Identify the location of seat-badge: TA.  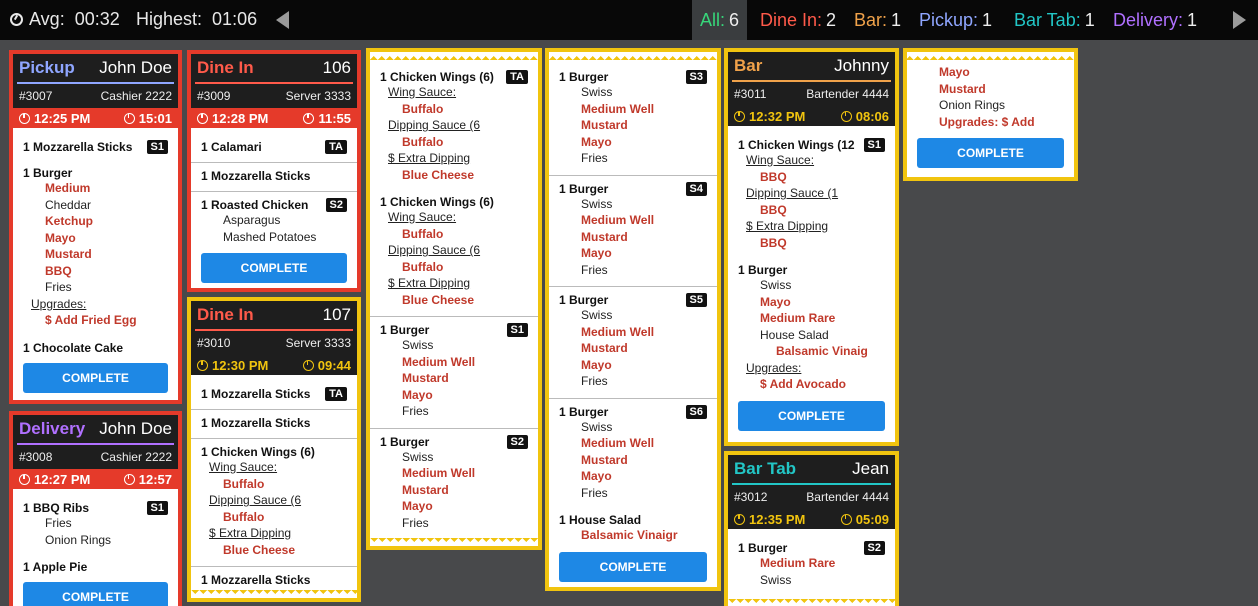
(517, 77).